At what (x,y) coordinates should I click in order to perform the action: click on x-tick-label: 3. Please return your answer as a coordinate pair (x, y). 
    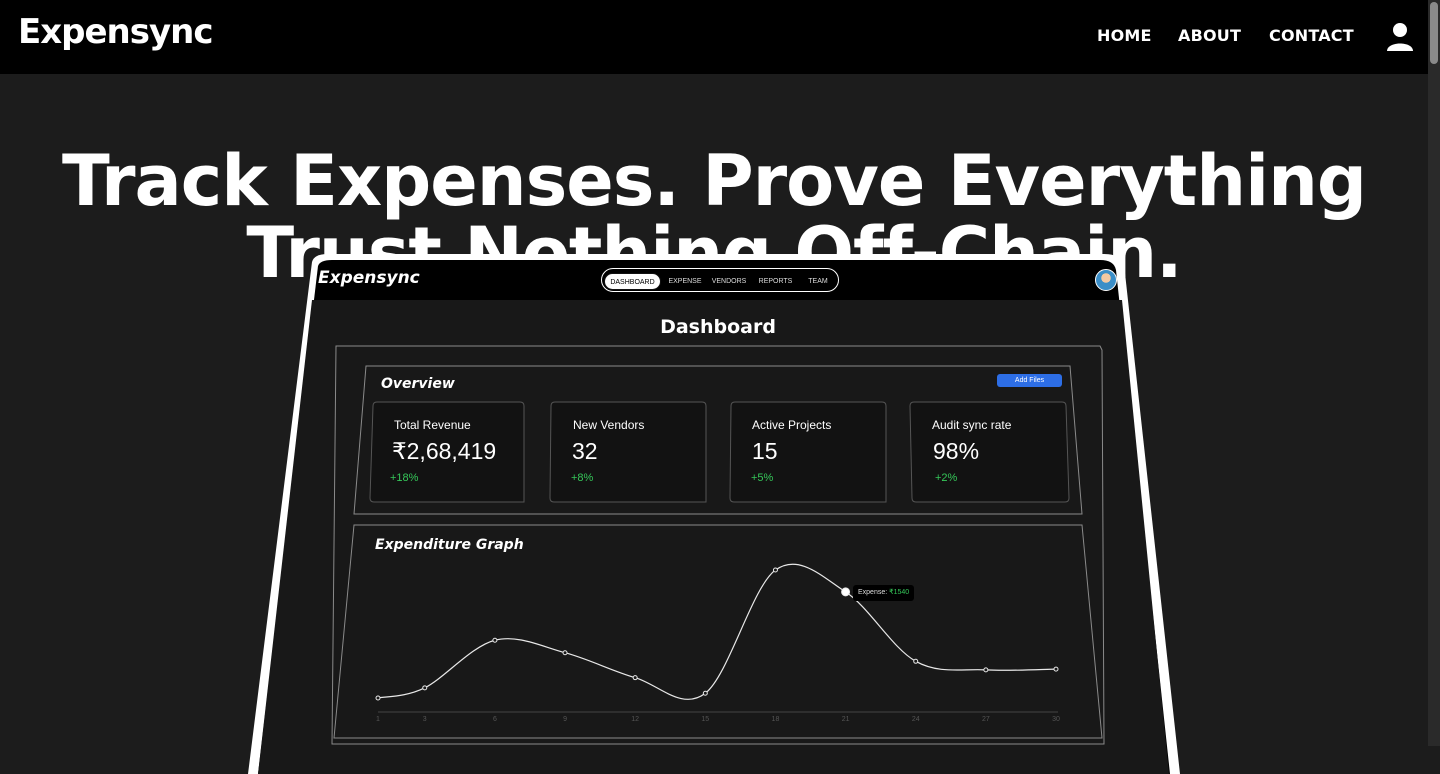
    Looking at the image, I should click on (425, 719).